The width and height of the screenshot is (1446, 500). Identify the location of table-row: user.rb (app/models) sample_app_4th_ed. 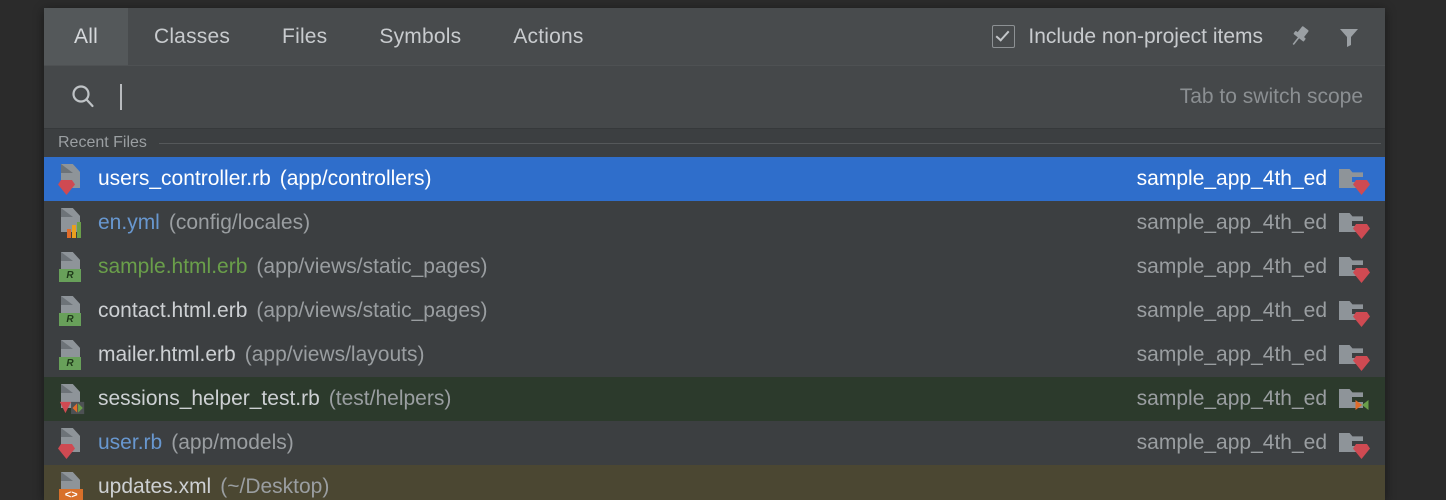
(714, 443).